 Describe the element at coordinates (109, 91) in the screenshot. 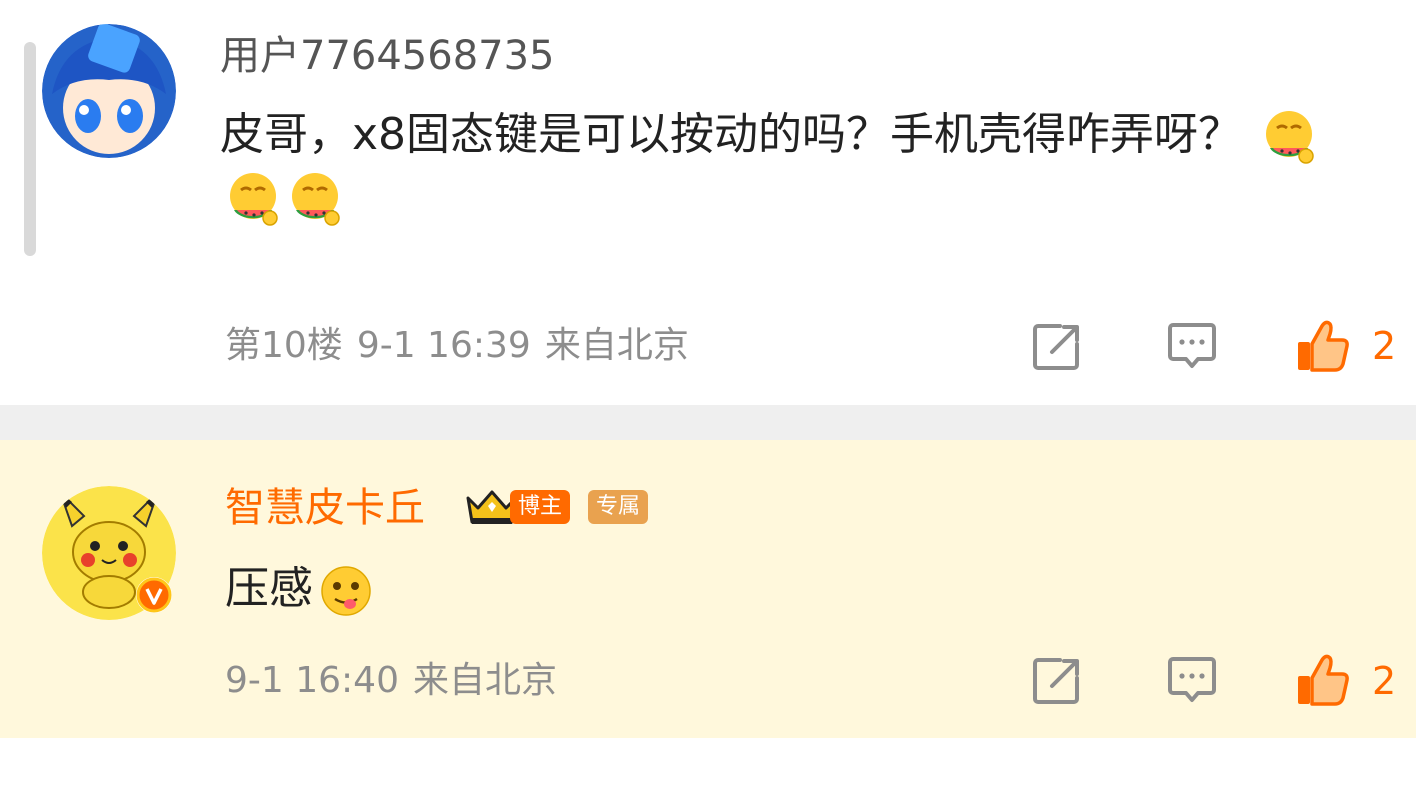

I see `avatar` at that location.